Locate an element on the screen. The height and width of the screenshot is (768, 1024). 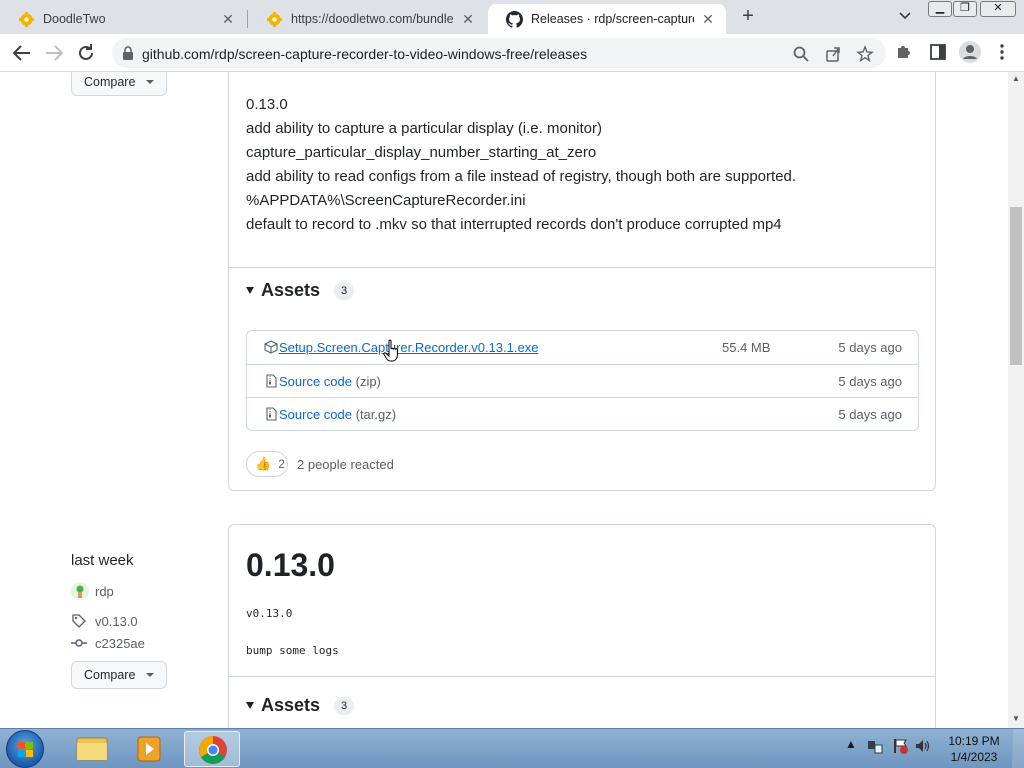
reaction-button: 👍 2 is located at coordinates (267, 464).